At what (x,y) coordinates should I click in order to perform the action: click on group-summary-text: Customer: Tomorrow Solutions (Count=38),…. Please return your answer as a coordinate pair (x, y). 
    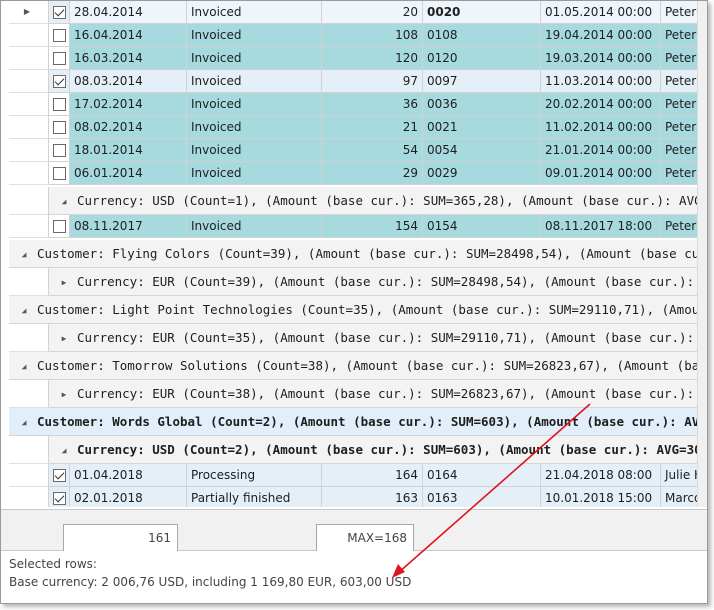
    Looking at the image, I should click on (368, 365).